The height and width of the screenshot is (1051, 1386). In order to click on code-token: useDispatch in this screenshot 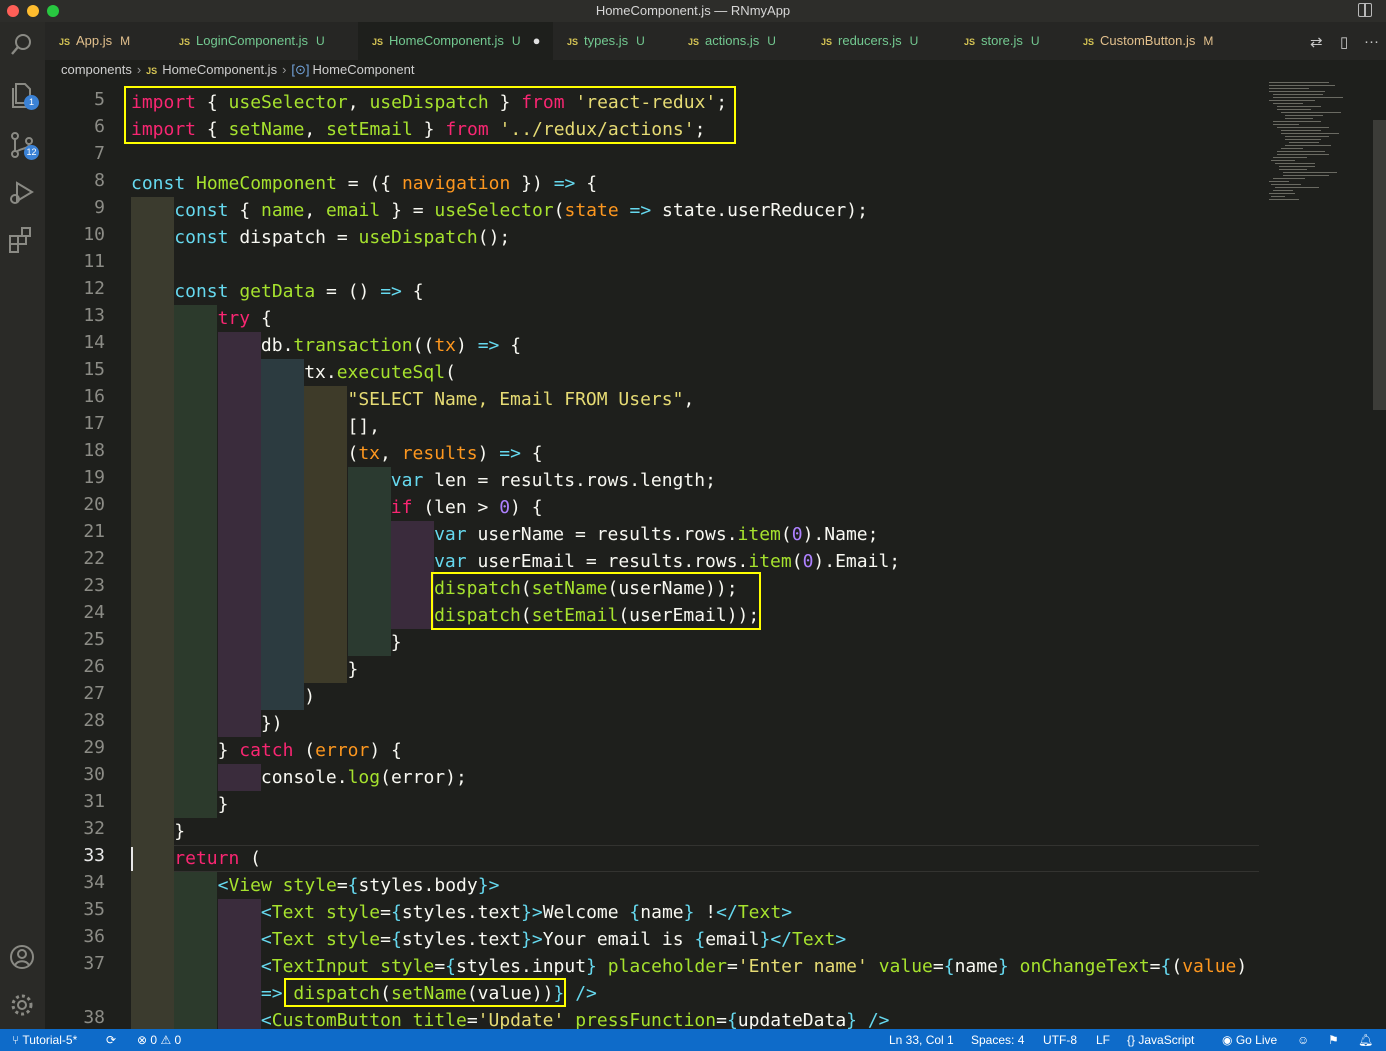, I will do `click(429, 102)`.